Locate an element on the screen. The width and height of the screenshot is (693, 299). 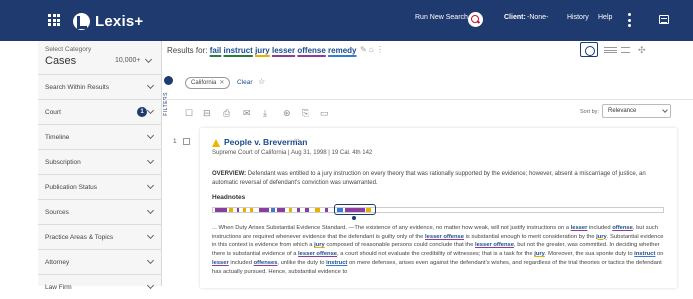
search-term: lesser is located at coordinates (283, 50).